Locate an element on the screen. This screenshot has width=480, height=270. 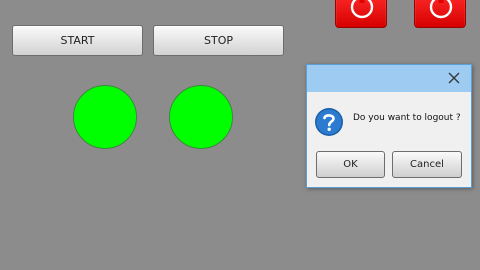
ok-button-label: OK is located at coordinates (350, 164).